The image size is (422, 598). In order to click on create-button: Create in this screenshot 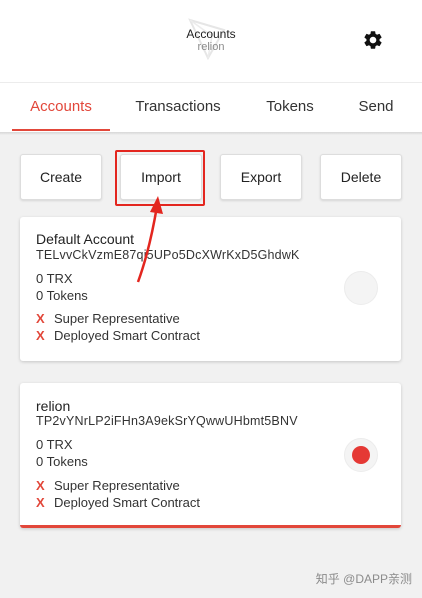, I will do `click(61, 177)`.